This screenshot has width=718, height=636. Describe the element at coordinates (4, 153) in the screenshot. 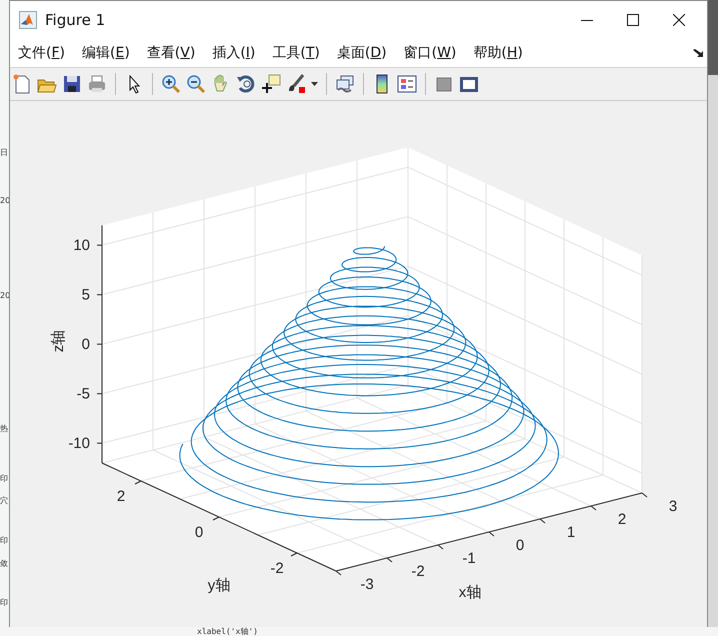

I see `background-text: 日` at that location.